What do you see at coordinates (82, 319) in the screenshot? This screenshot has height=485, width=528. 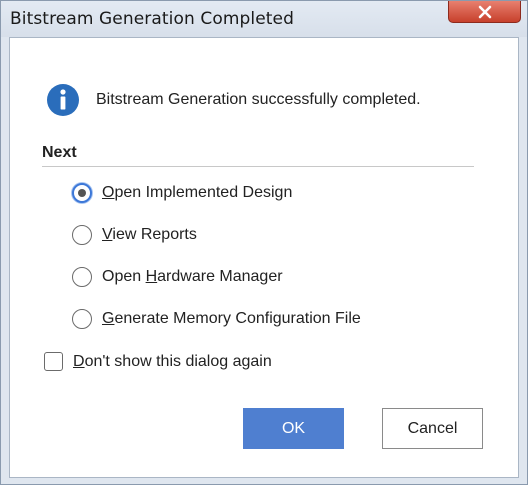 I see `radio-generate-memory-configuration-file` at bounding box center [82, 319].